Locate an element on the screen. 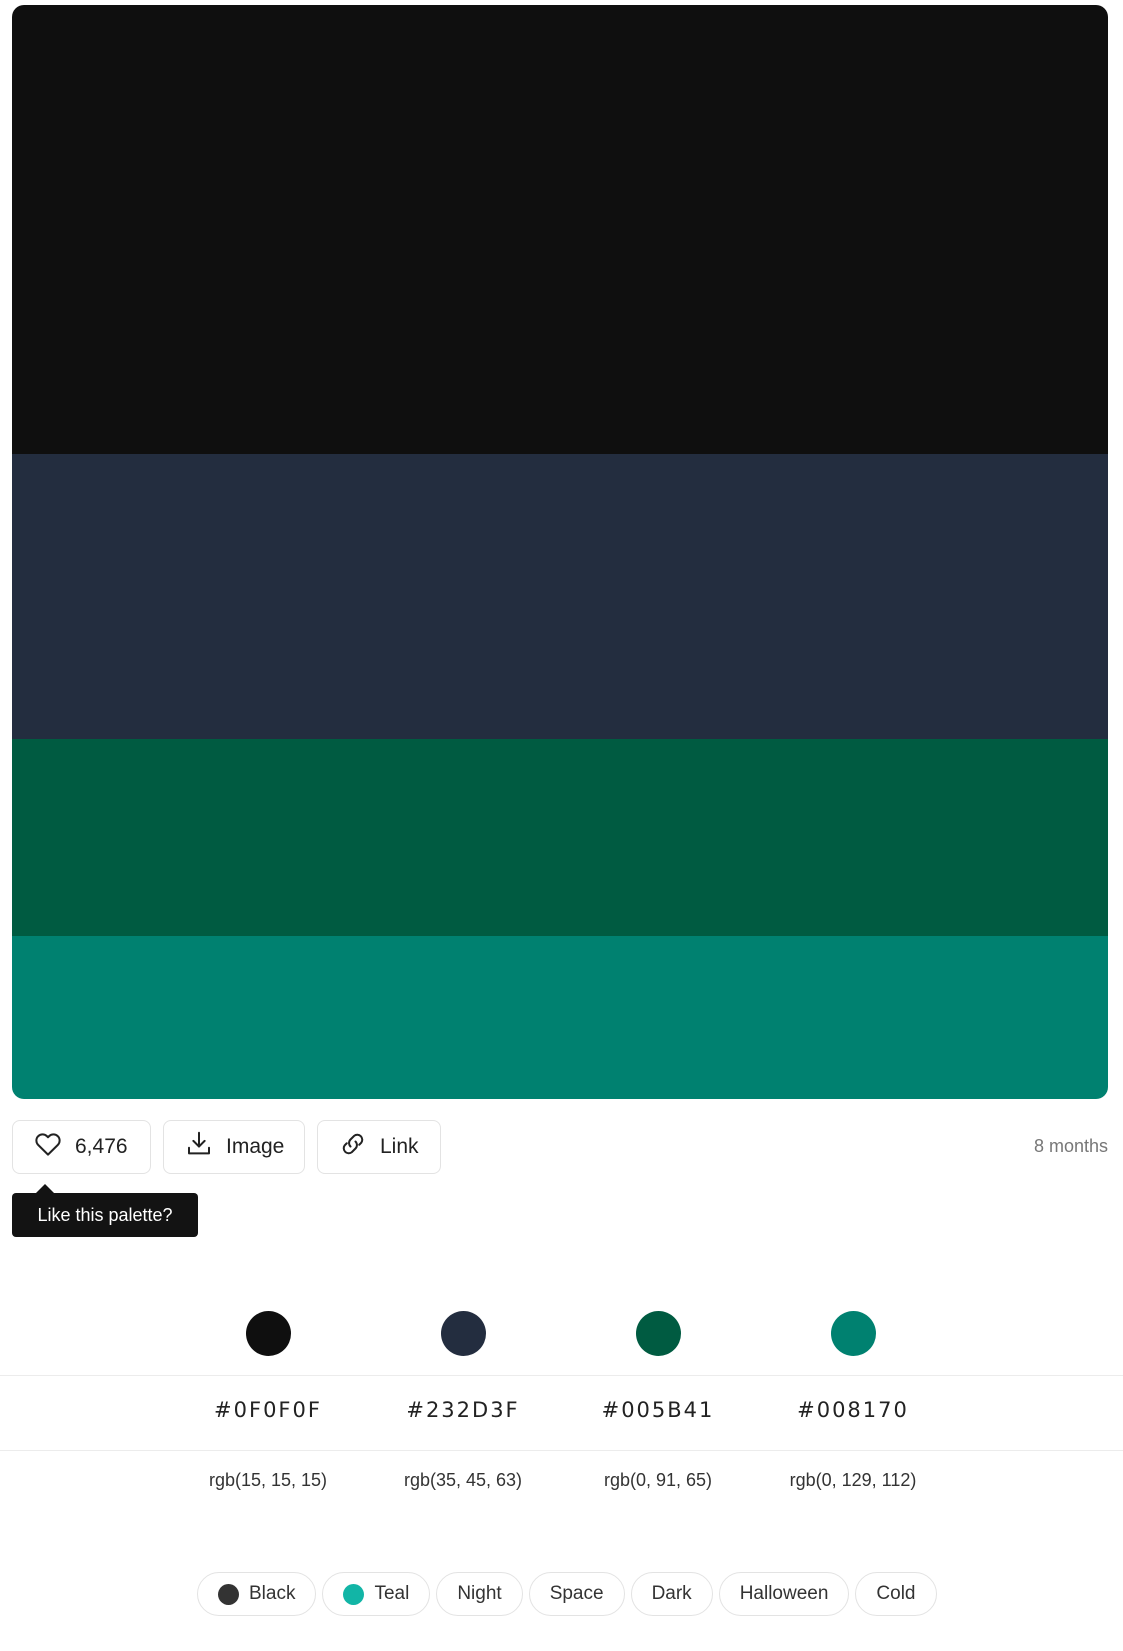 The height and width of the screenshot is (1651, 1123). hex-row: #0F0F0F #232D3F #005B41 #008170 is located at coordinates (561, 1413).